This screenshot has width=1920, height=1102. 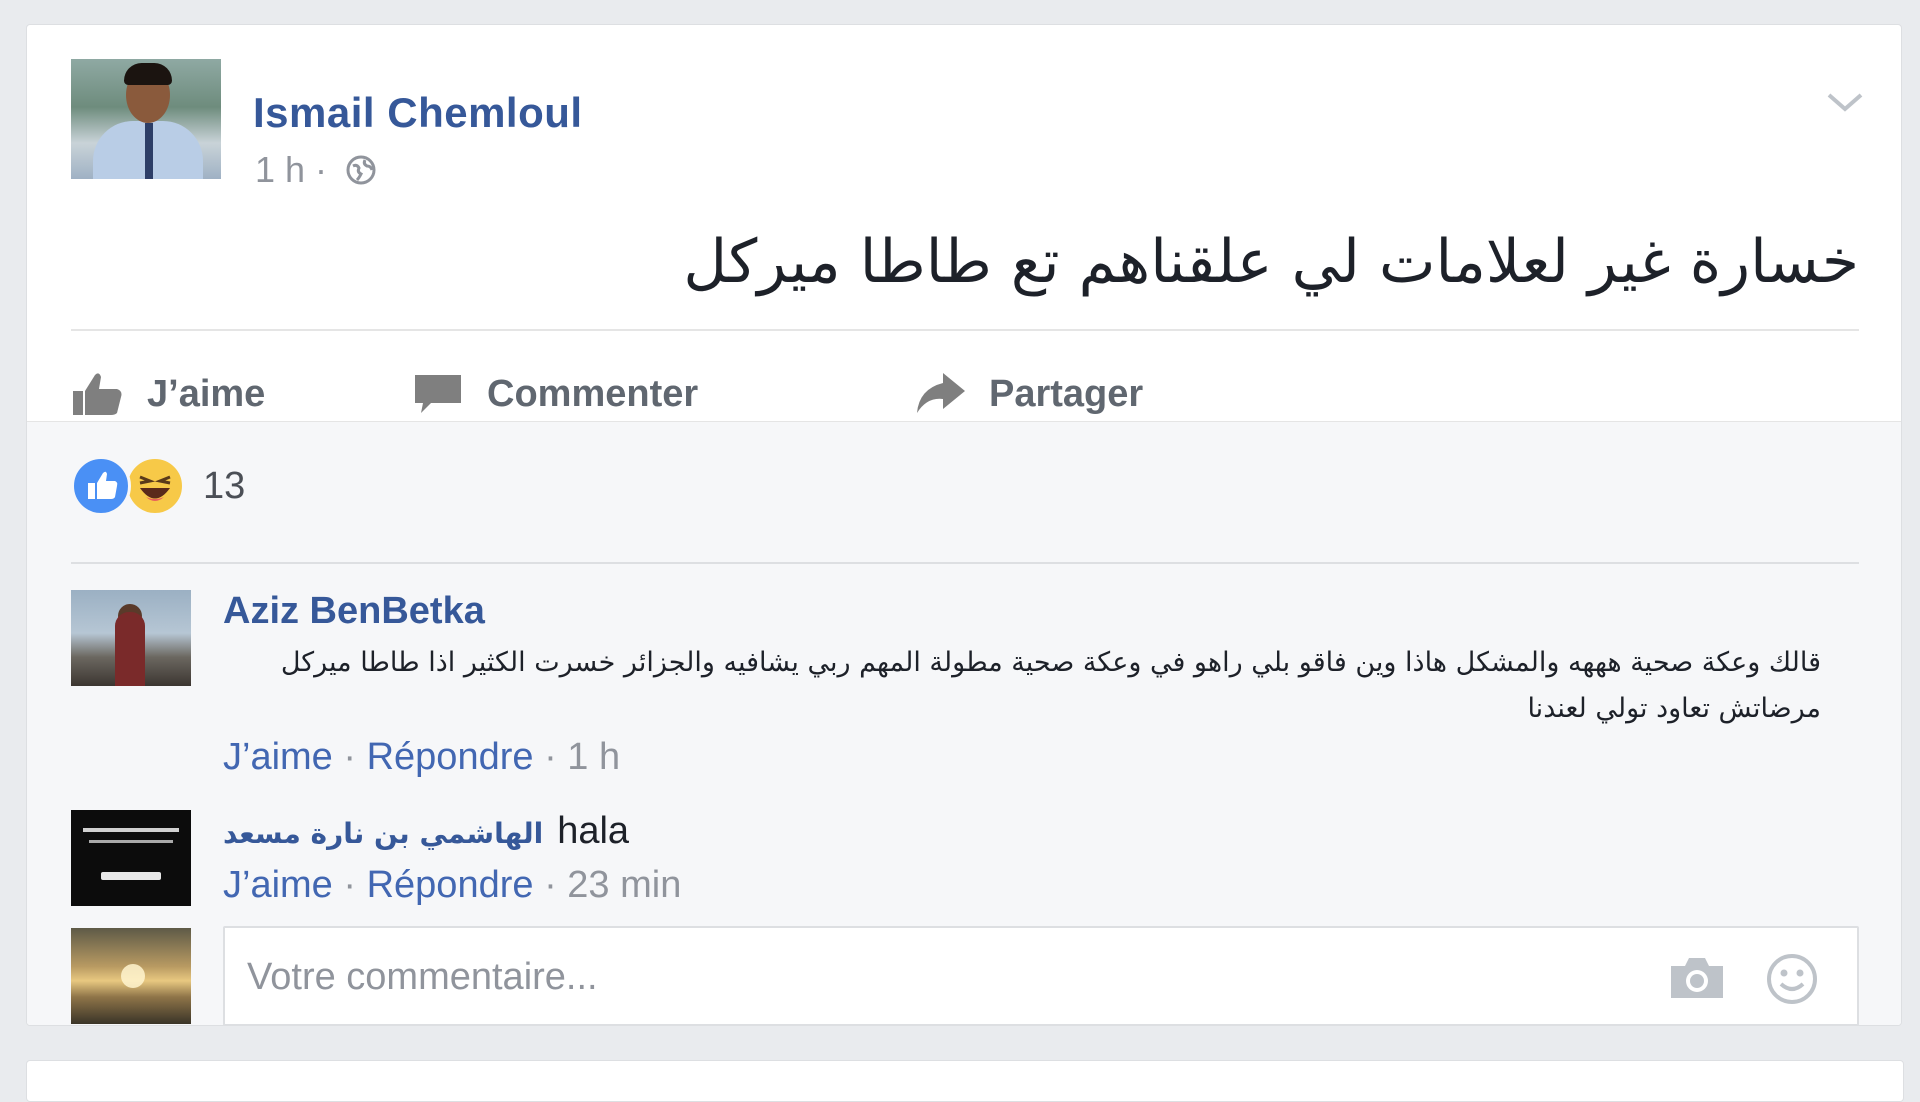 I want to click on comment-button: Commenter, so click(x=554, y=394).